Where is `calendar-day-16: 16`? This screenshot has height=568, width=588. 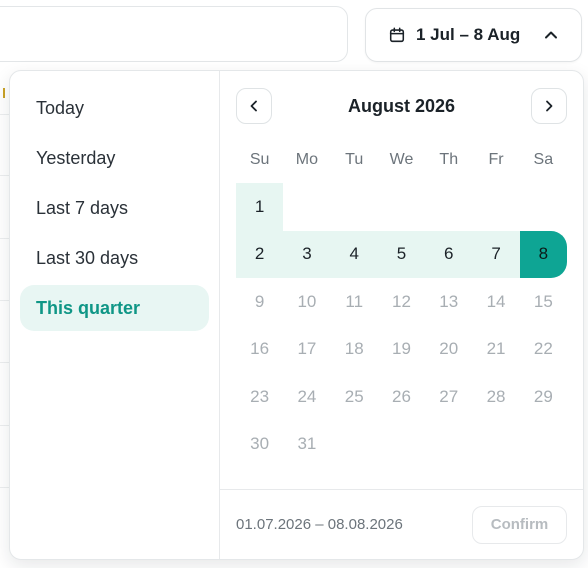 calendar-day-16: 16 is located at coordinates (260, 349).